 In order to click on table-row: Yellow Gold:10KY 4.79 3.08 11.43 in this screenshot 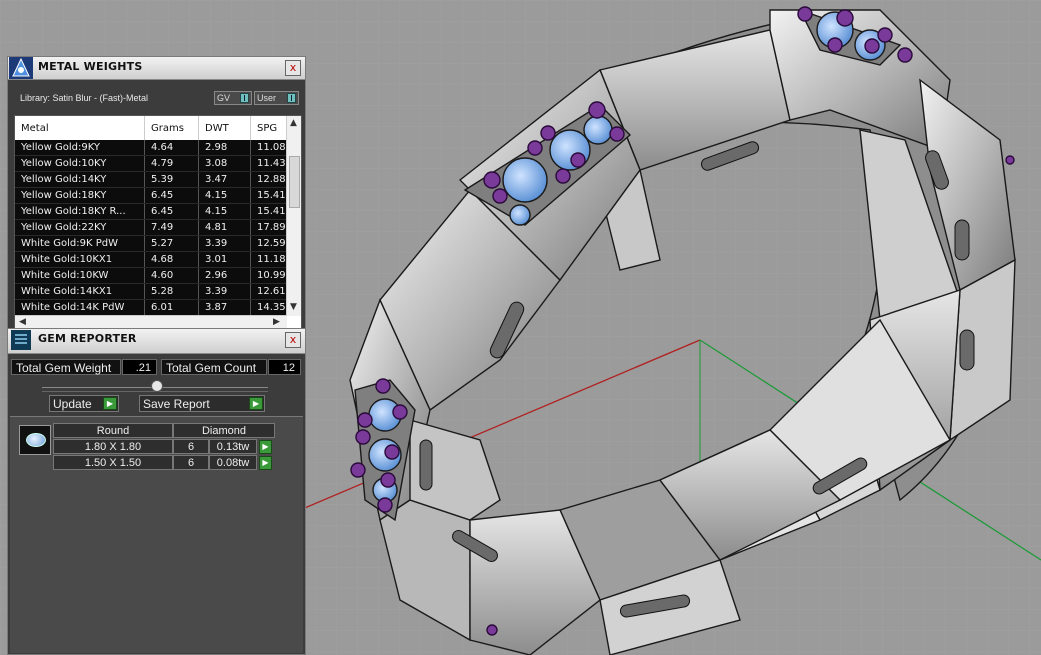, I will do `click(156, 163)`.